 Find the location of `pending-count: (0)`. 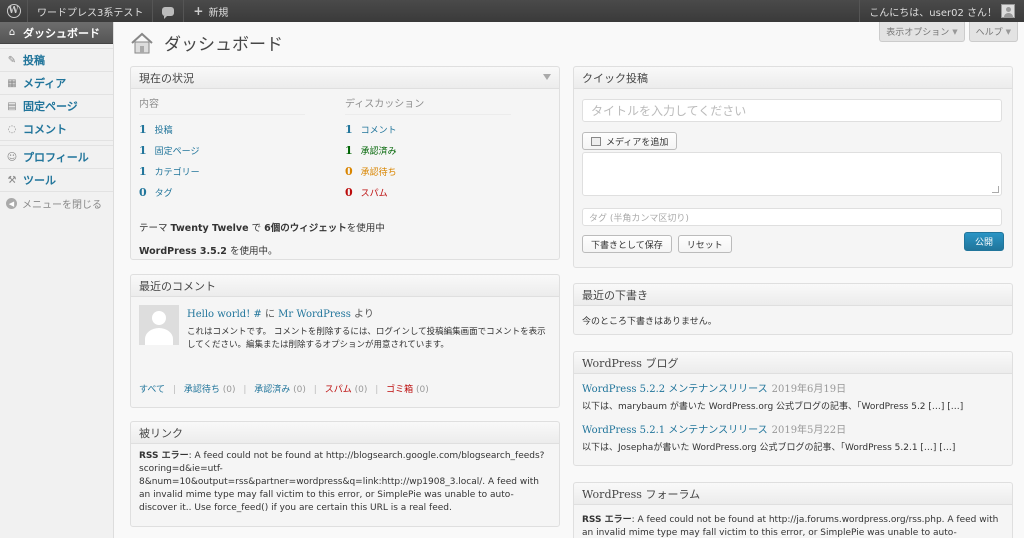

pending-count: (0) is located at coordinates (229, 390).